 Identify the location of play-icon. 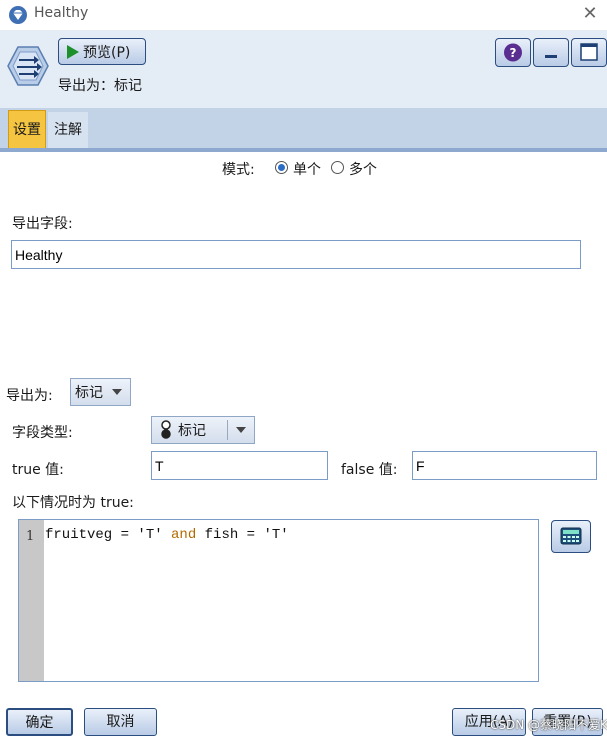
(73, 51).